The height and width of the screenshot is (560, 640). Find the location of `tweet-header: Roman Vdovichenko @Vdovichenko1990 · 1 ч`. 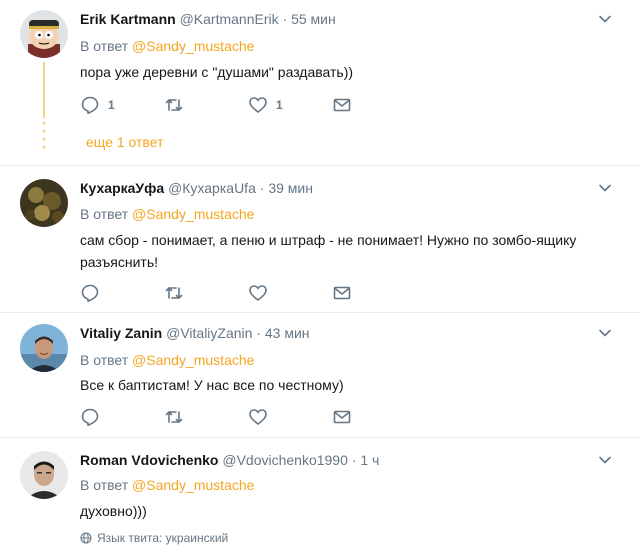

tweet-header: Roman Vdovichenko @Vdovichenko1990 · 1 ч is located at coordinates (229, 460).